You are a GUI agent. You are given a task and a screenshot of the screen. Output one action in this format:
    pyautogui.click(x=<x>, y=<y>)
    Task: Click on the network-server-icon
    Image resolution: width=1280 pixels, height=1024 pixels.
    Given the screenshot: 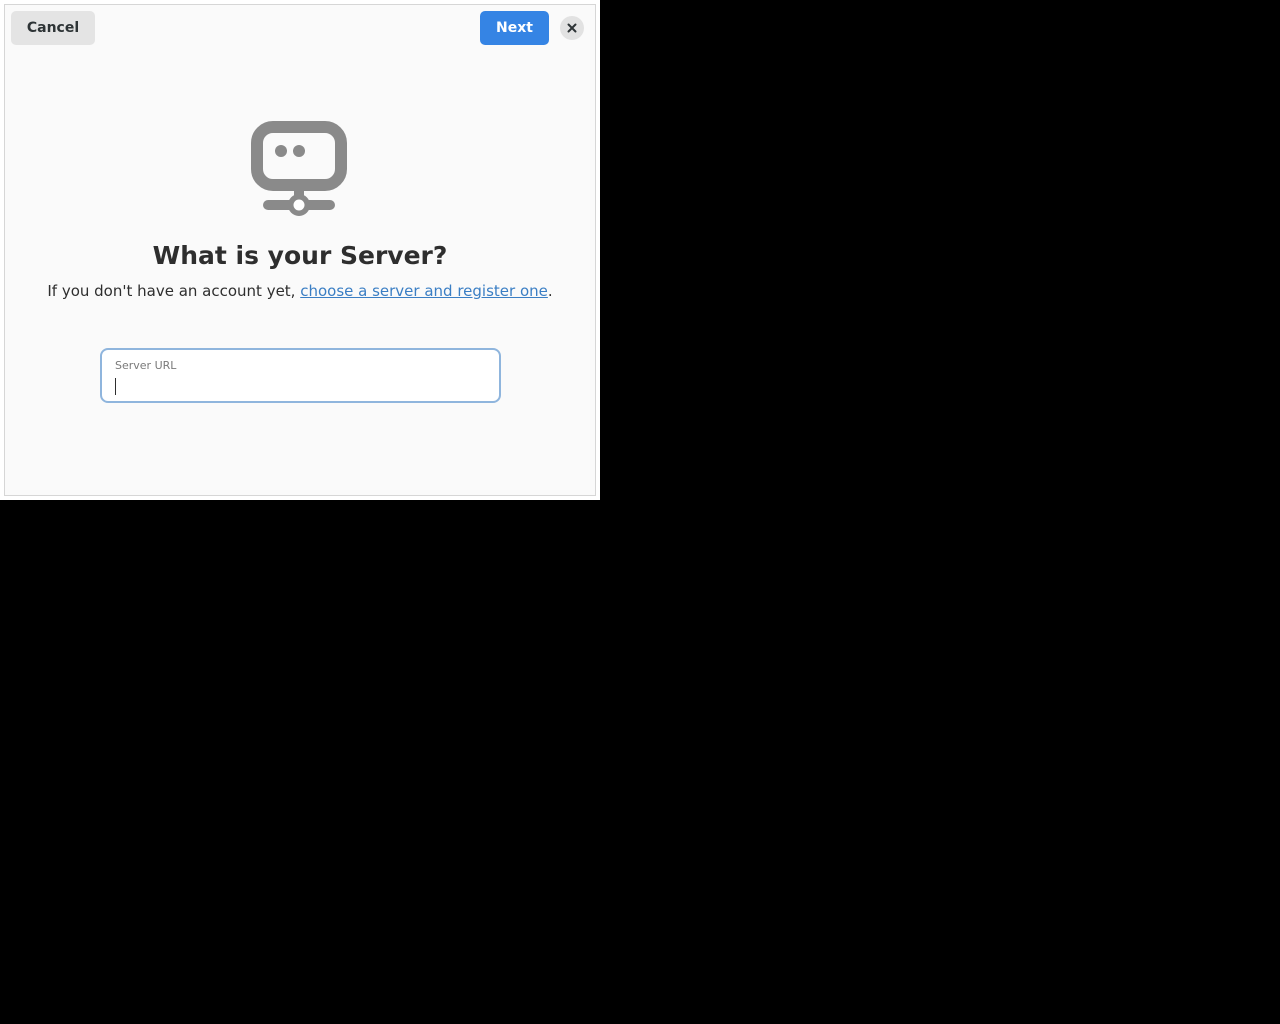 What is the action you would take?
    pyautogui.click(x=299, y=169)
    